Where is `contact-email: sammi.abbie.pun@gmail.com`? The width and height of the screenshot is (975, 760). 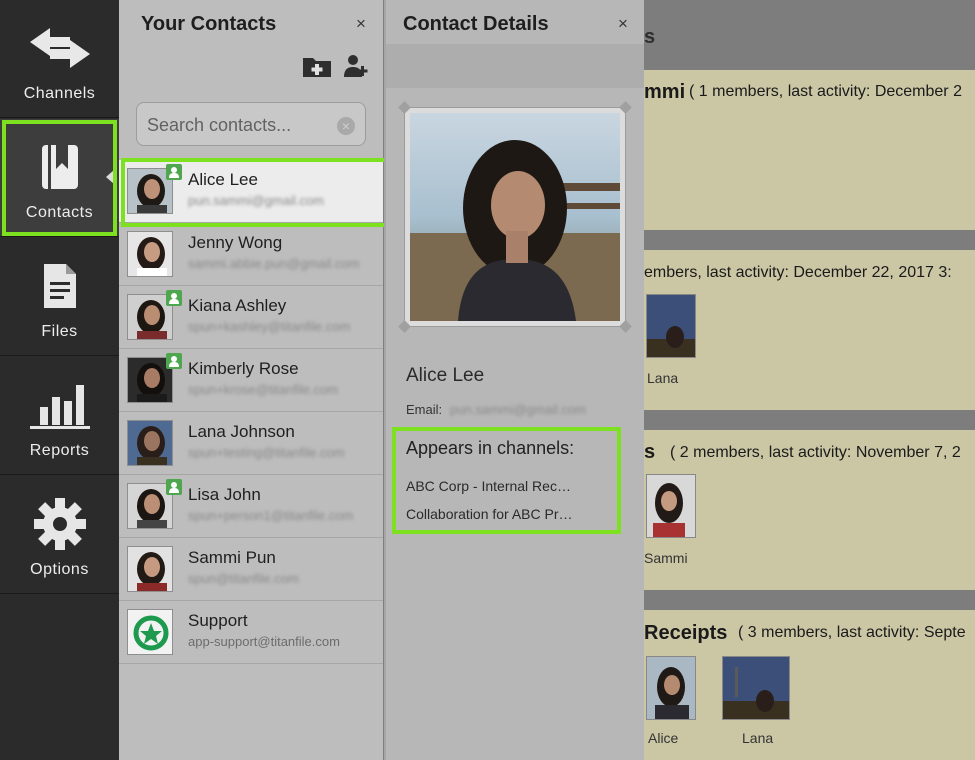 contact-email: sammi.abbie.pun@gmail.com is located at coordinates (274, 263).